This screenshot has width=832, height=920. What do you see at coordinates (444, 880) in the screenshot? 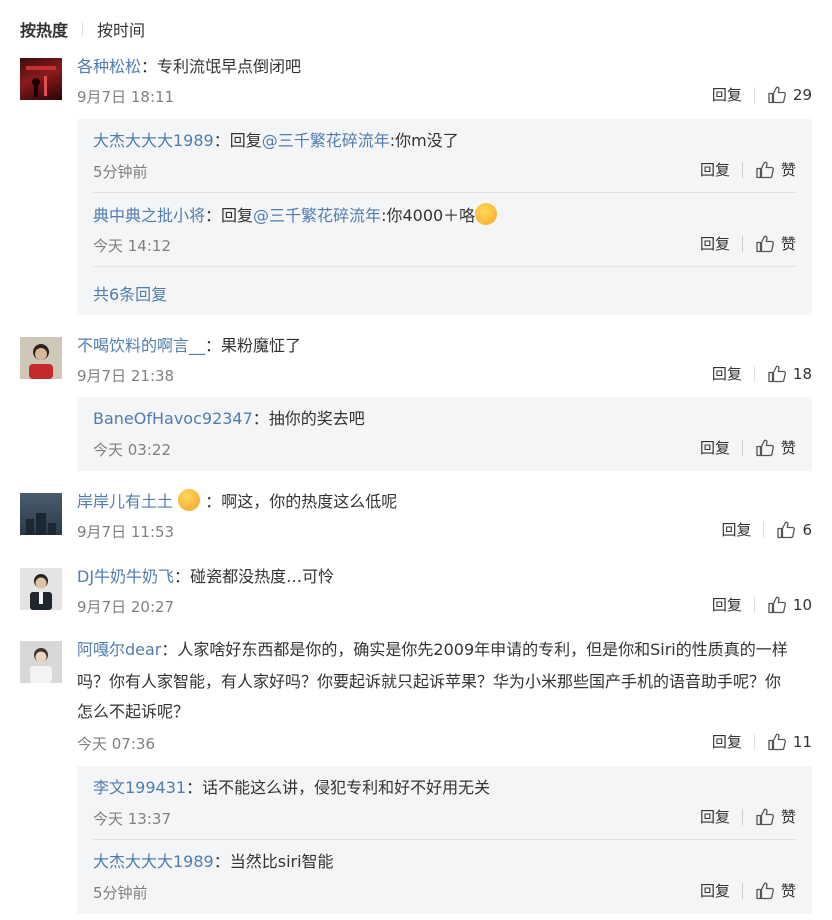
I see `reply-item: 大杰大大大1989：当然比siri智能 5分钟前 回复 赞` at bounding box center [444, 880].